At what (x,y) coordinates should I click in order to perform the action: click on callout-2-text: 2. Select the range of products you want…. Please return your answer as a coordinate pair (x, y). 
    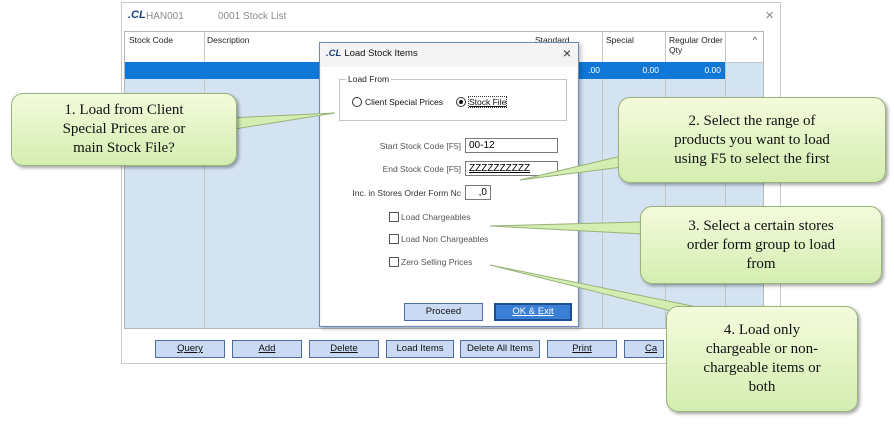
    Looking at the image, I should click on (752, 139).